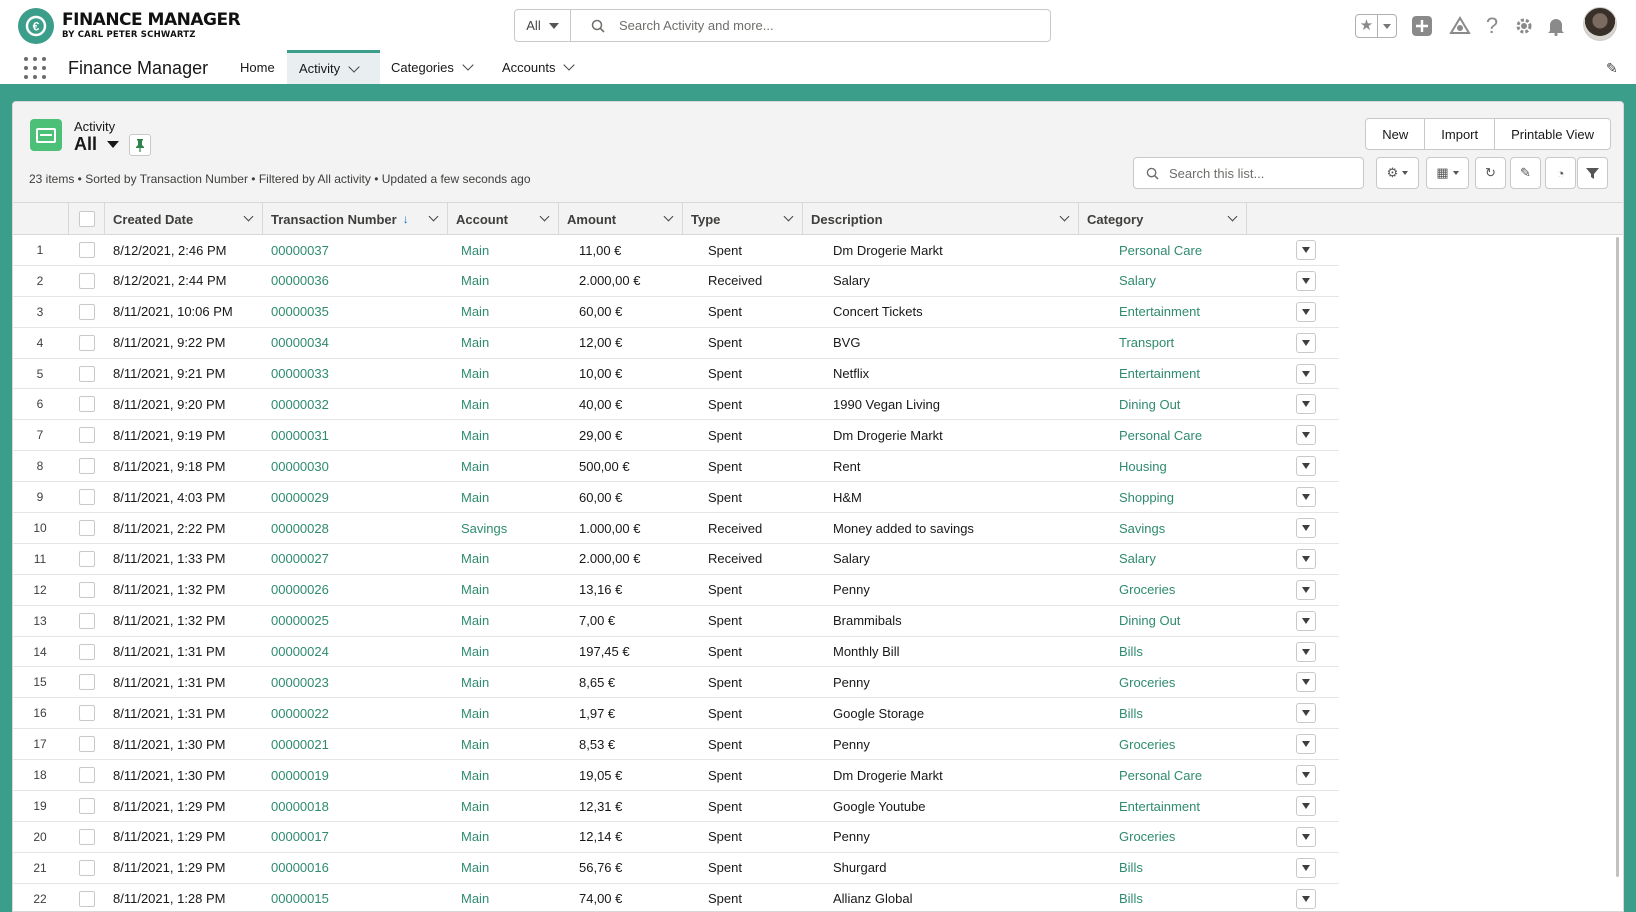 The height and width of the screenshot is (912, 1636). What do you see at coordinates (300, 281) in the screenshot?
I see `transaction-number-link: 00000036` at bounding box center [300, 281].